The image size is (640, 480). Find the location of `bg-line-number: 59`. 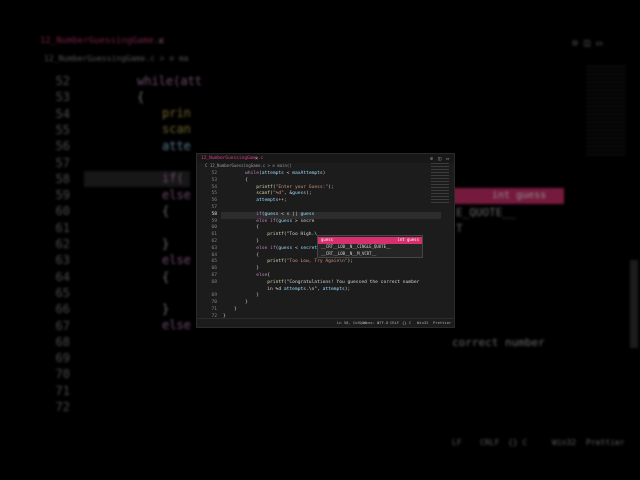

bg-line-number: 59 is located at coordinates (62, 195).